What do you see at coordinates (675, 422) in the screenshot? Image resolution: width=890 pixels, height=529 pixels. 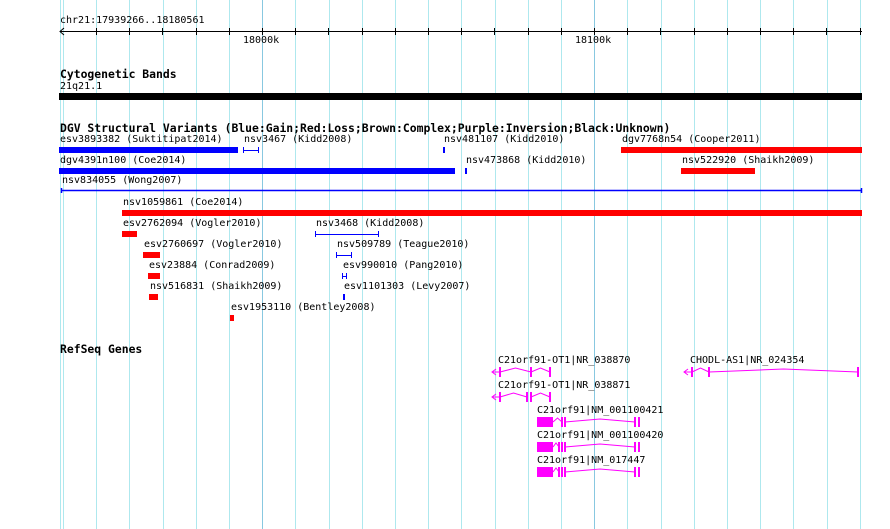 I see `gene-models` at bounding box center [675, 422].